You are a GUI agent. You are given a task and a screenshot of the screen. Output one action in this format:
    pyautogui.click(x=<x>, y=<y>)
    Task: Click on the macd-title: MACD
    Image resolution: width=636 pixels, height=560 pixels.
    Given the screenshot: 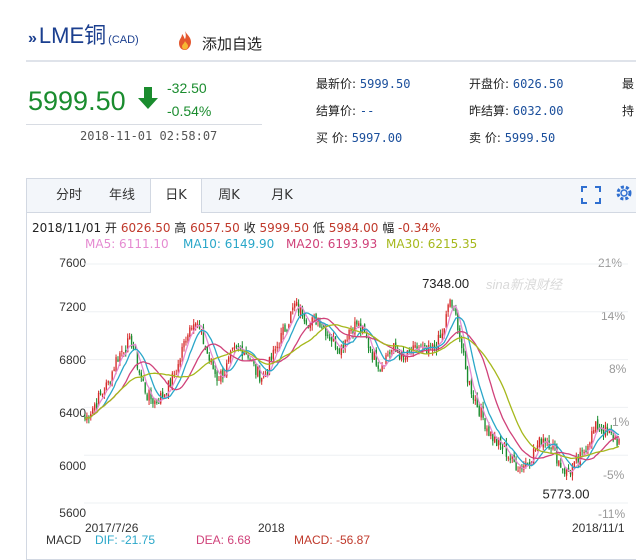 What is the action you would take?
    pyautogui.click(x=64, y=540)
    